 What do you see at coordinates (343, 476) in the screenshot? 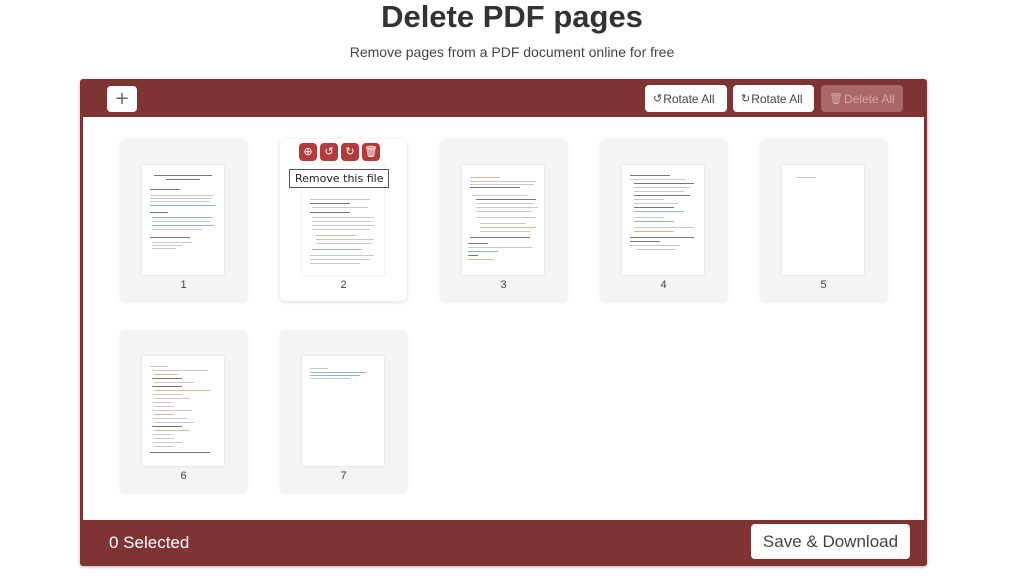
I see `page-number: 7` at bounding box center [343, 476].